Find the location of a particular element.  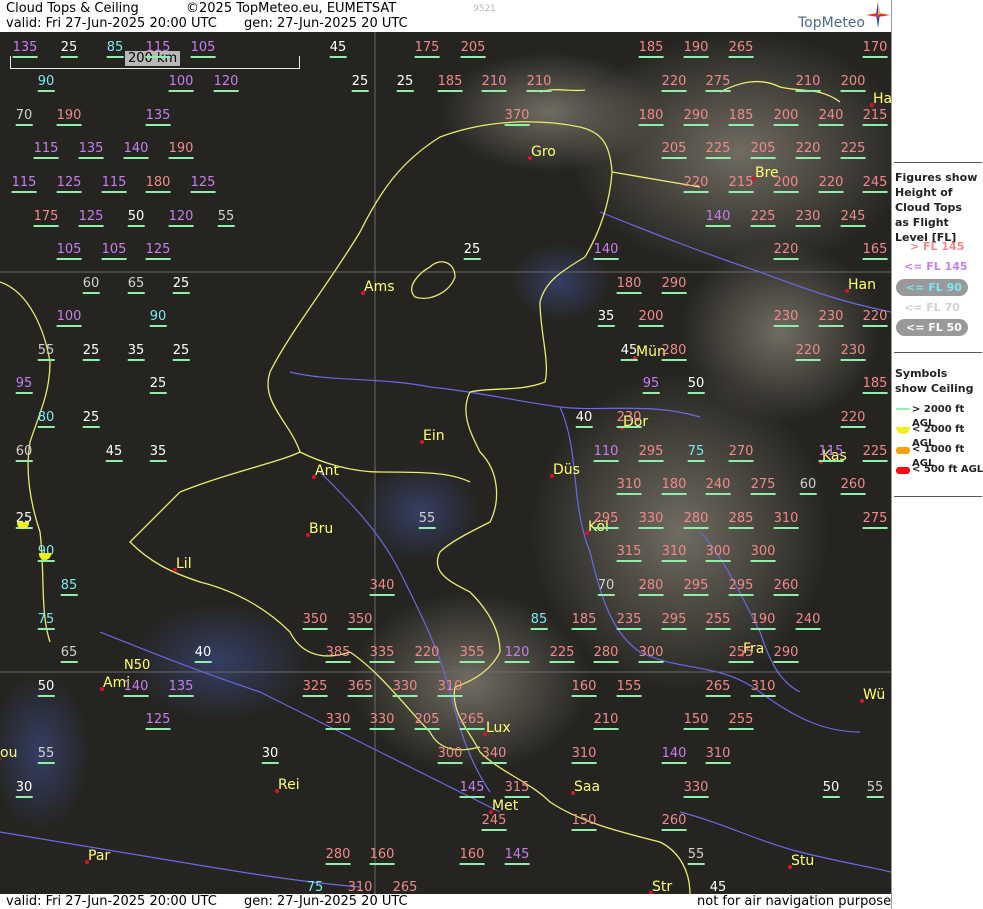

legend-level-le-50-pill: <= FL 50 is located at coordinates (932, 327).